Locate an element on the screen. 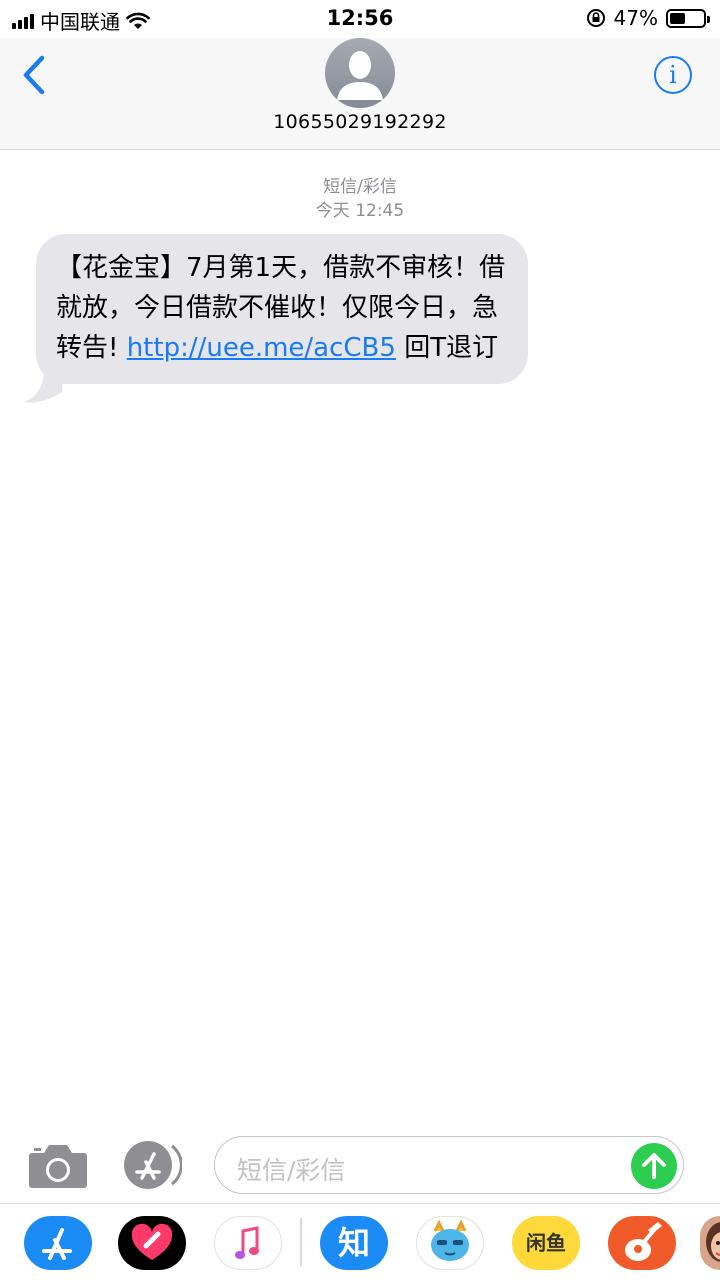 This screenshot has width=720, height=1280. battery-percent: 47% is located at coordinates (635, 18).